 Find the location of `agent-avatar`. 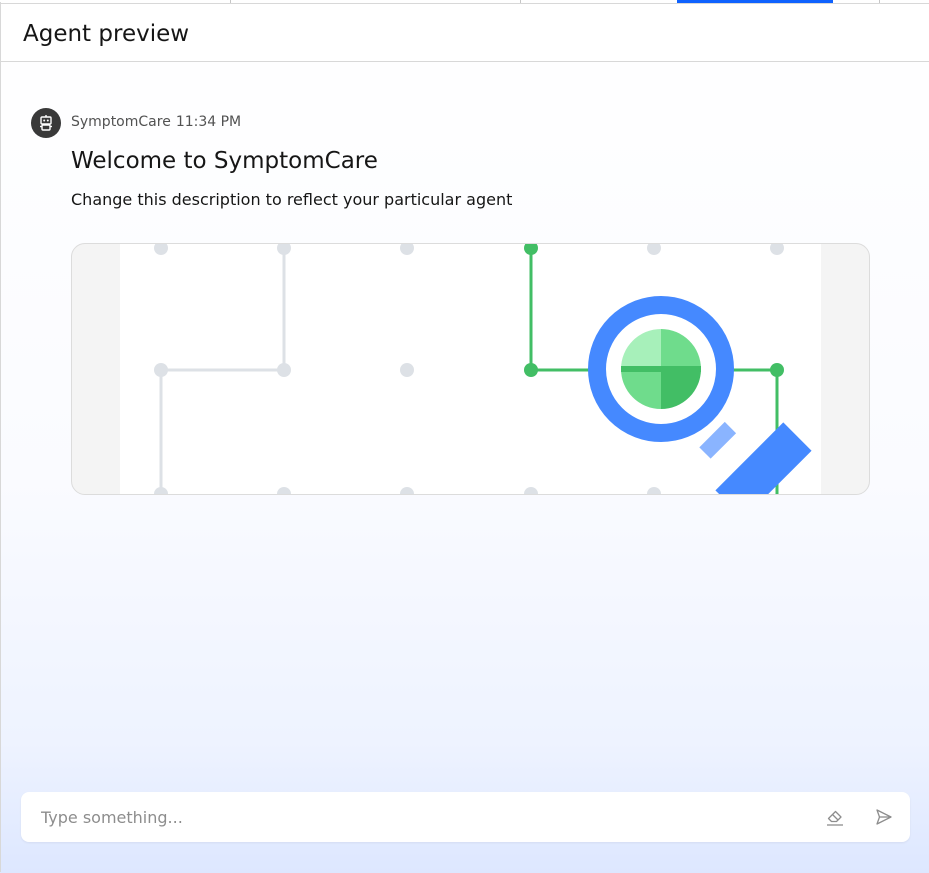

agent-avatar is located at coordinates (46, 123).